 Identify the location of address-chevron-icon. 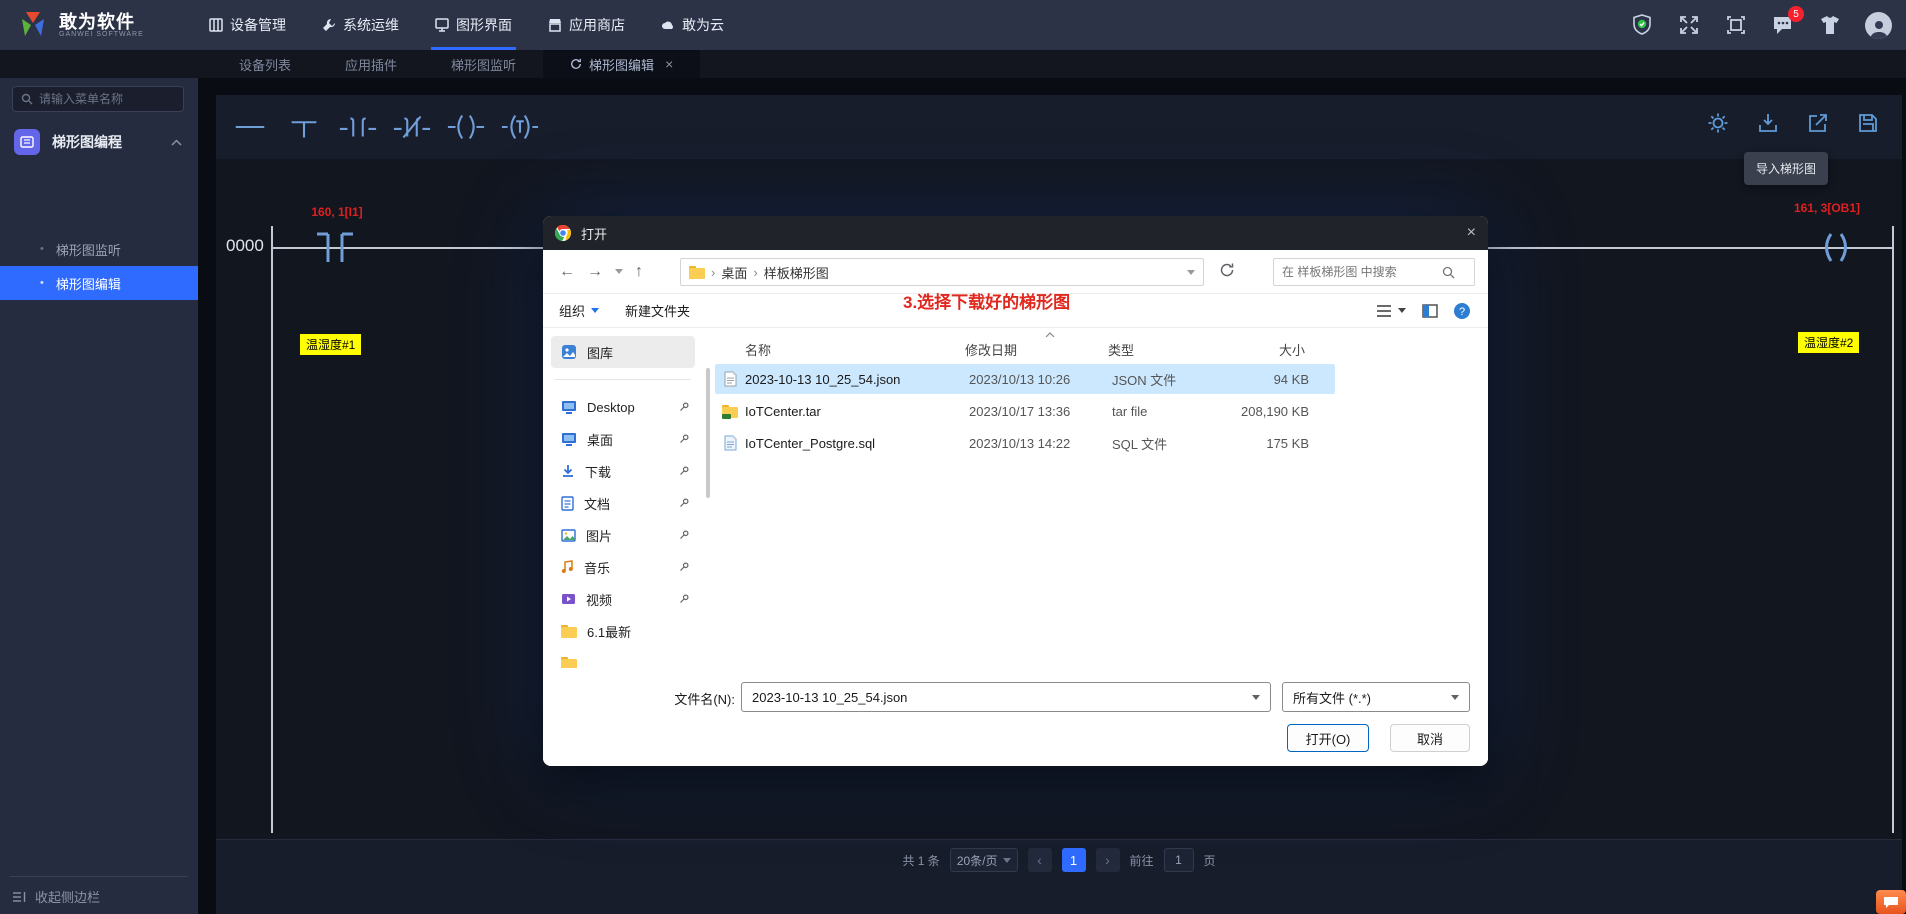
(1191, 272).